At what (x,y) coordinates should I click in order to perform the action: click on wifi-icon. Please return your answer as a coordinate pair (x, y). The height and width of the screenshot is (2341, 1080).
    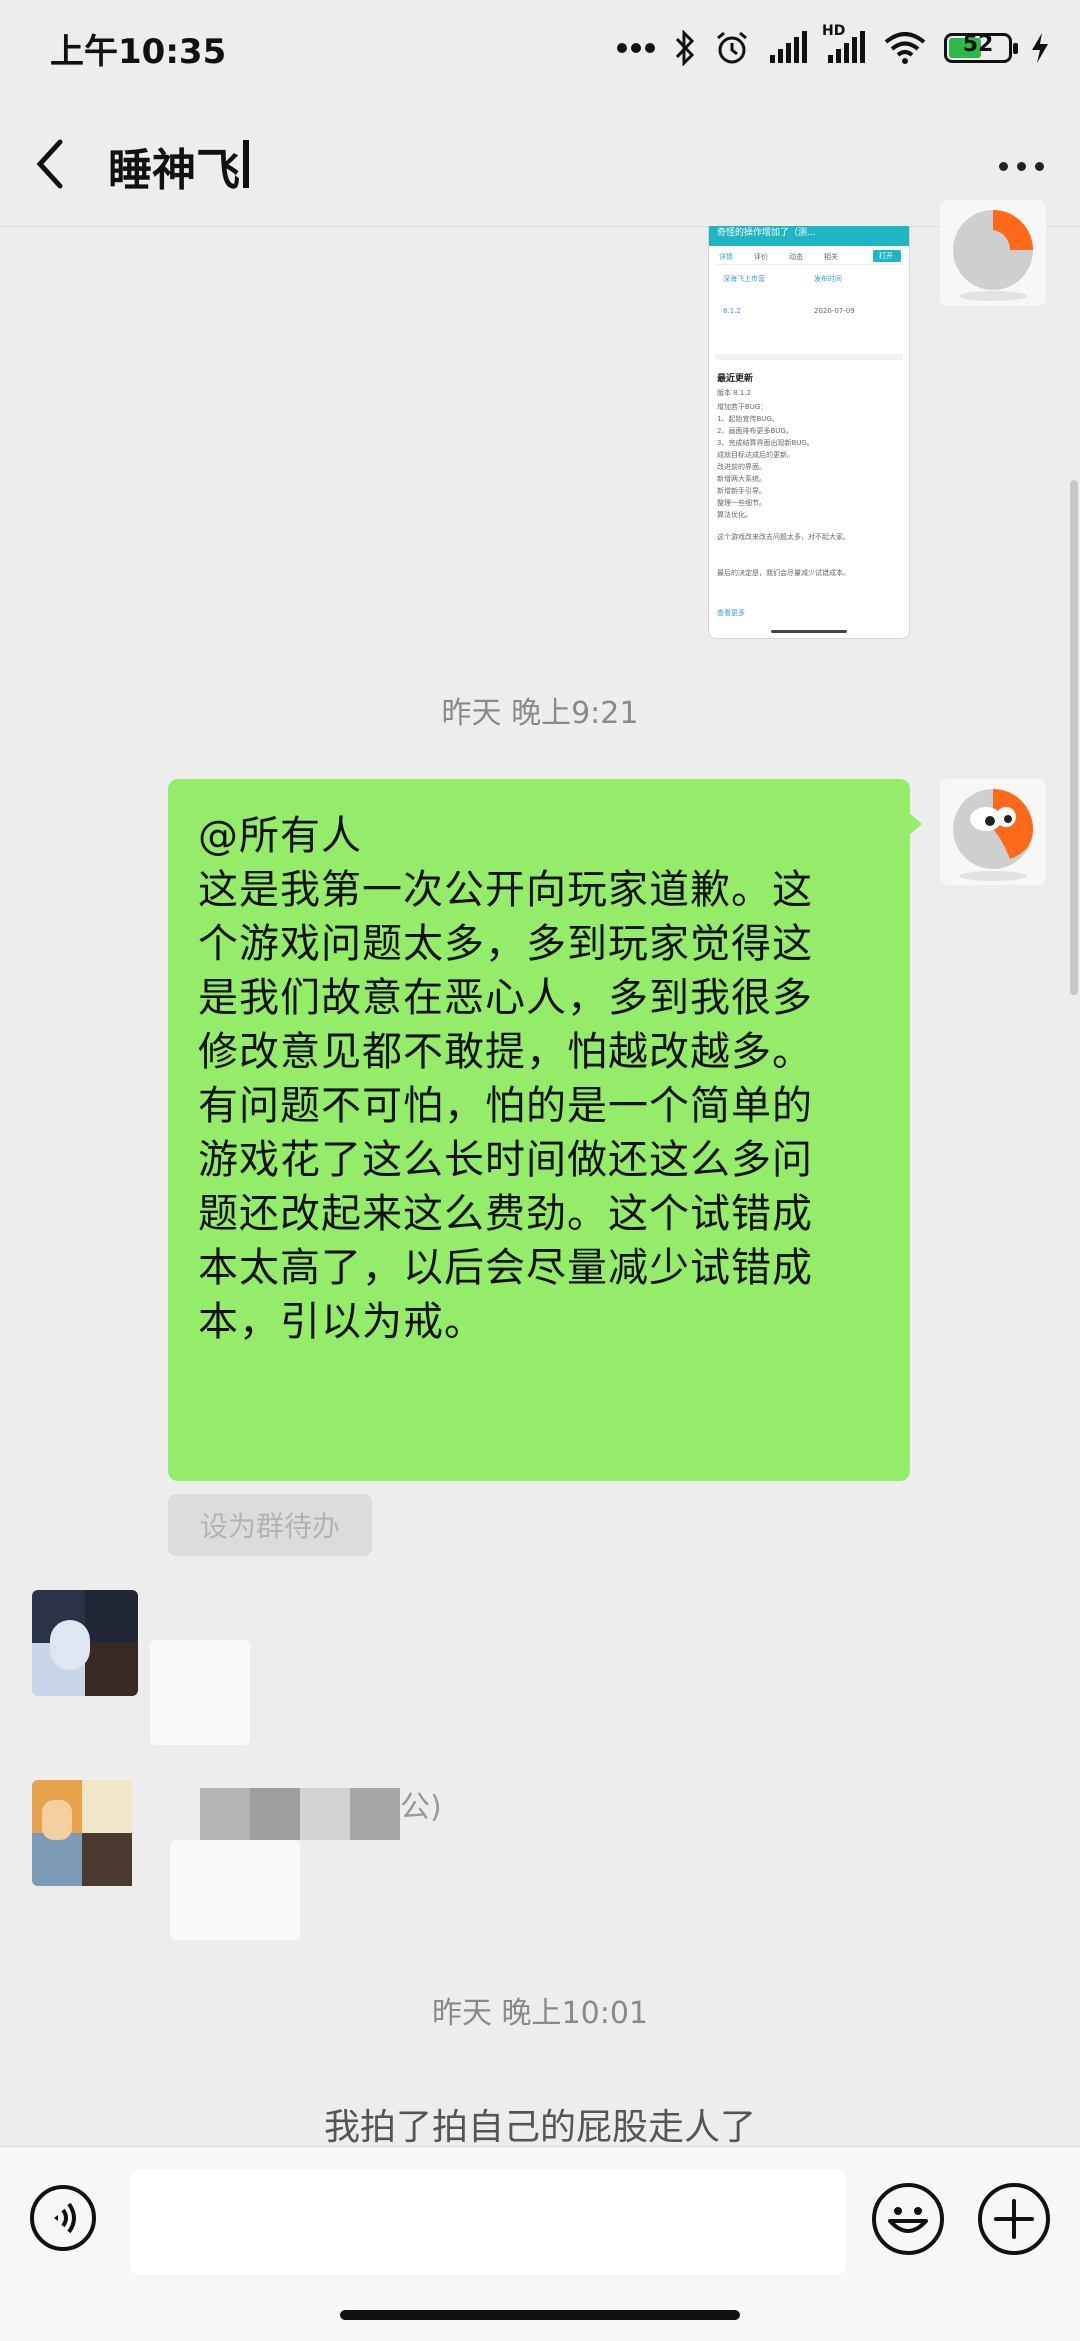
    Looking at the image, I should click on (905, 48).